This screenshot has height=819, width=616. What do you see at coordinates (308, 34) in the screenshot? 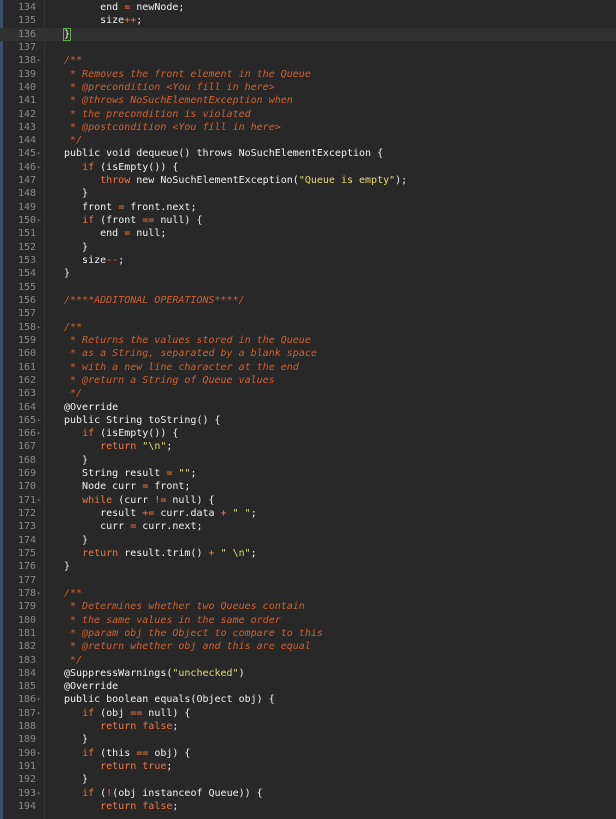
I see `code-line: 136}` at bounding box center [308, 34].